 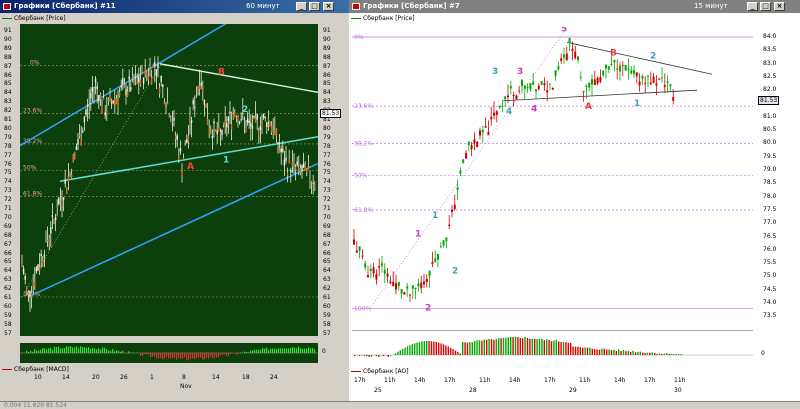 I want to click on wave-label: A, so click(x=190, y=167).